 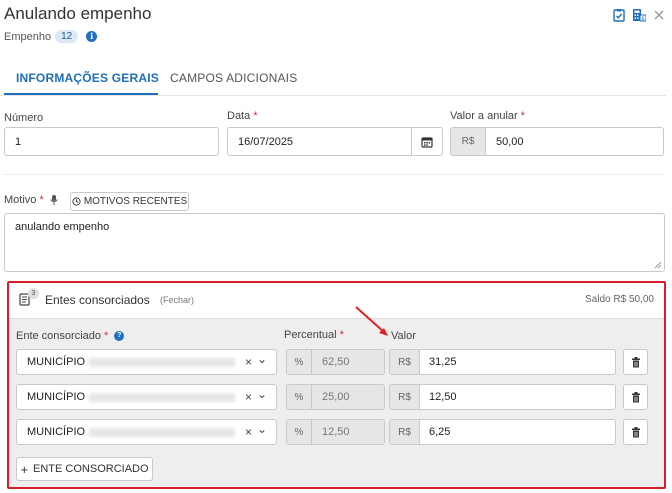 What do you see at coordinates (658, 265) in the screenshot?
I see `resize-handle-icon` at bounding box center [658, 265].